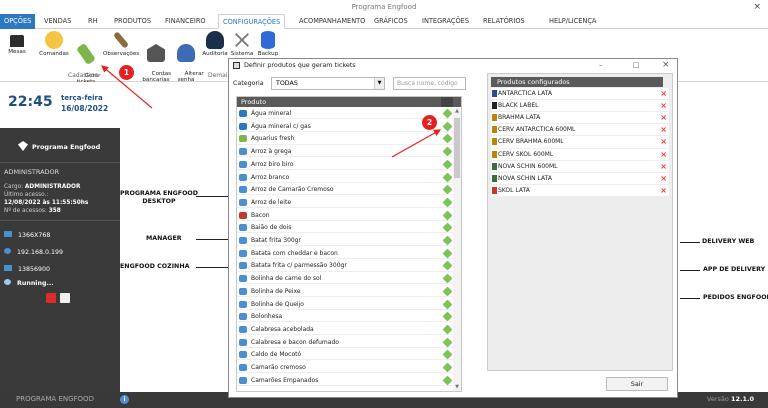 Image resolution: width=768 pixels, height=408 pixels. I want to click on annotation-arrows, so click(271, 111).